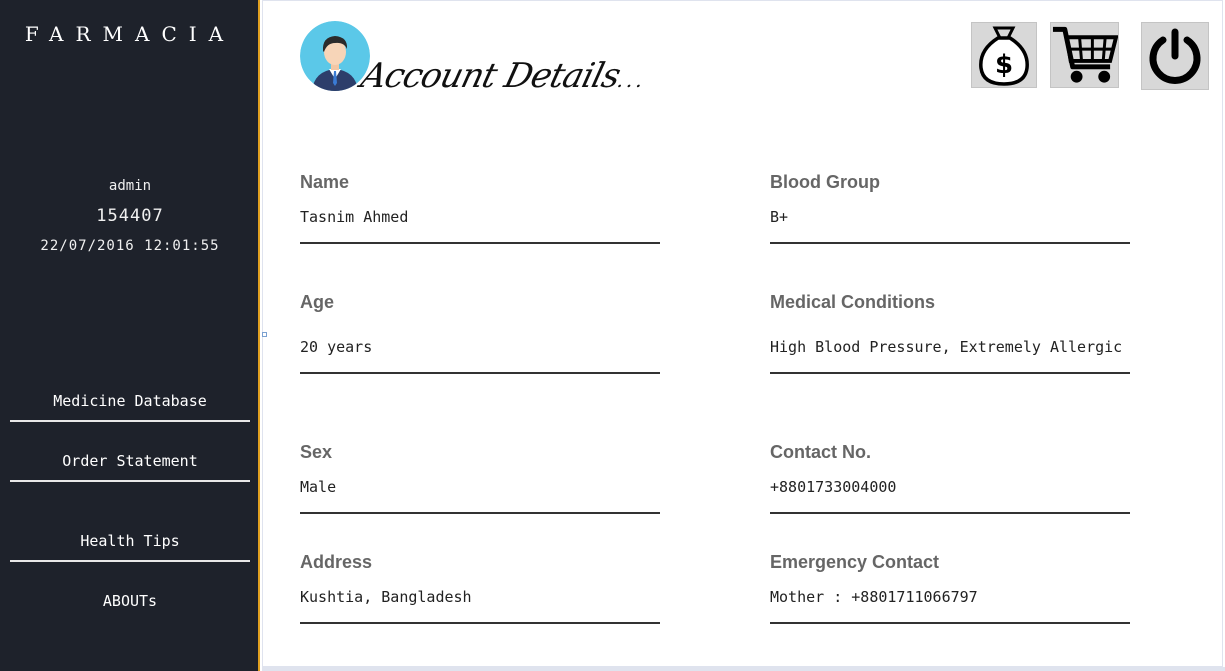  Describe the element at coordinates (743, 669) in the screenshot. I see `bottom-border` at that location.